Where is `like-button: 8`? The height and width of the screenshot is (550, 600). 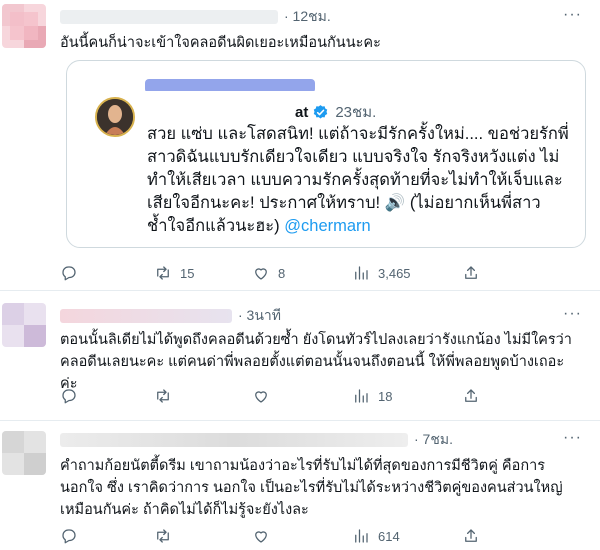
like-button: 8 is located at coordinates (302, 273).